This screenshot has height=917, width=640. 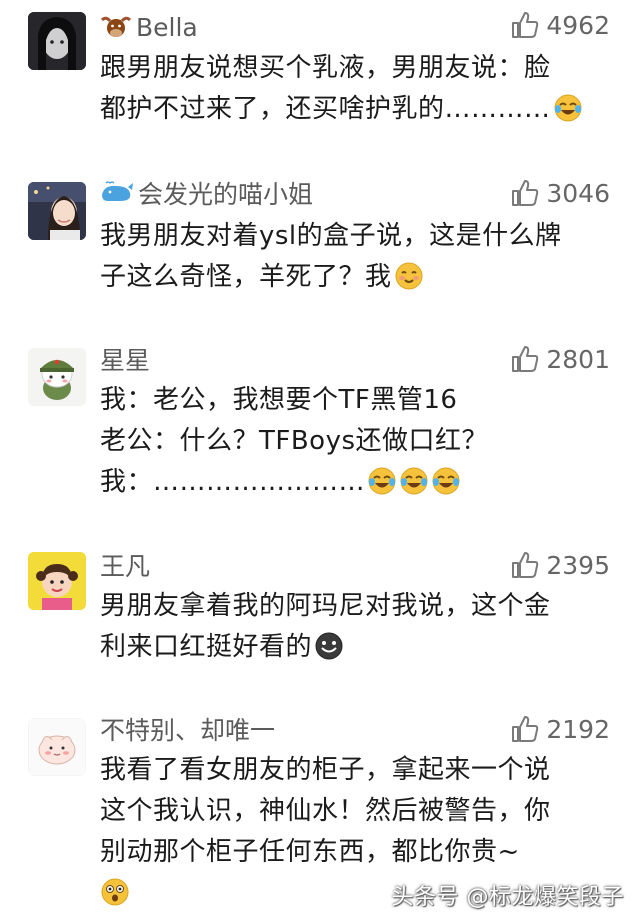 I want to click on username-row: 会发光的喵小姐, so click(x=206, y=193).